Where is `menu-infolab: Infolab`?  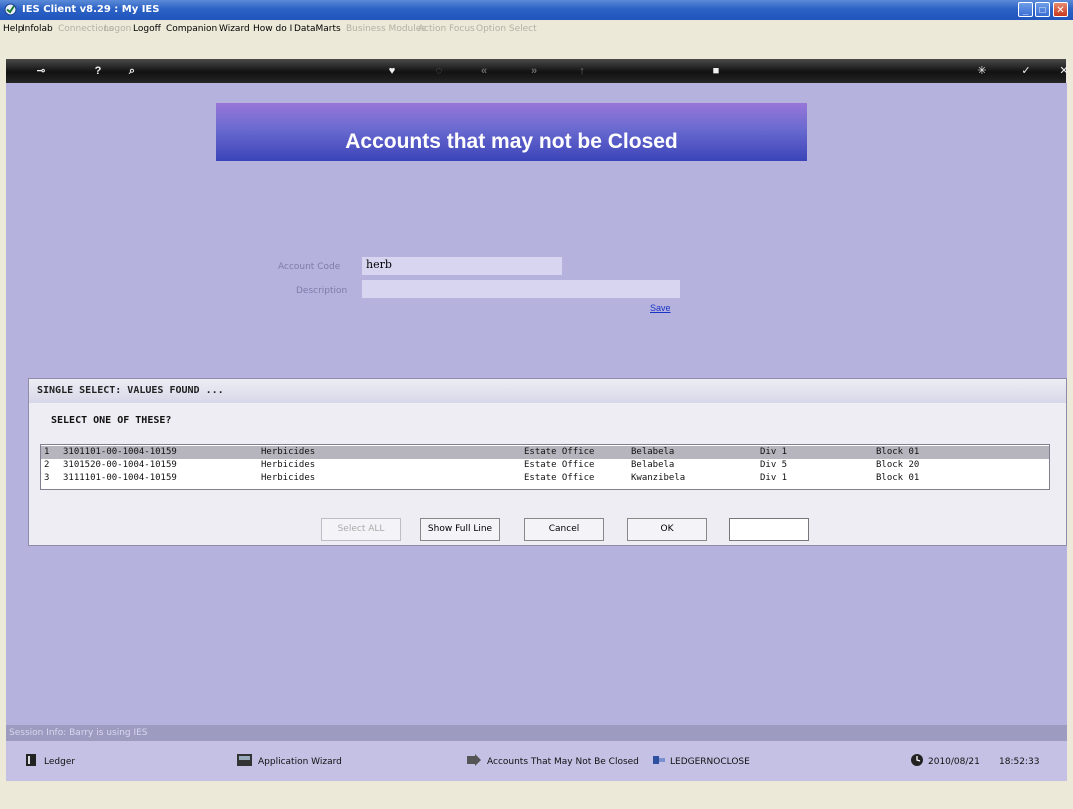 menu-infolab: Infolab is located at coordinates (37, 29).